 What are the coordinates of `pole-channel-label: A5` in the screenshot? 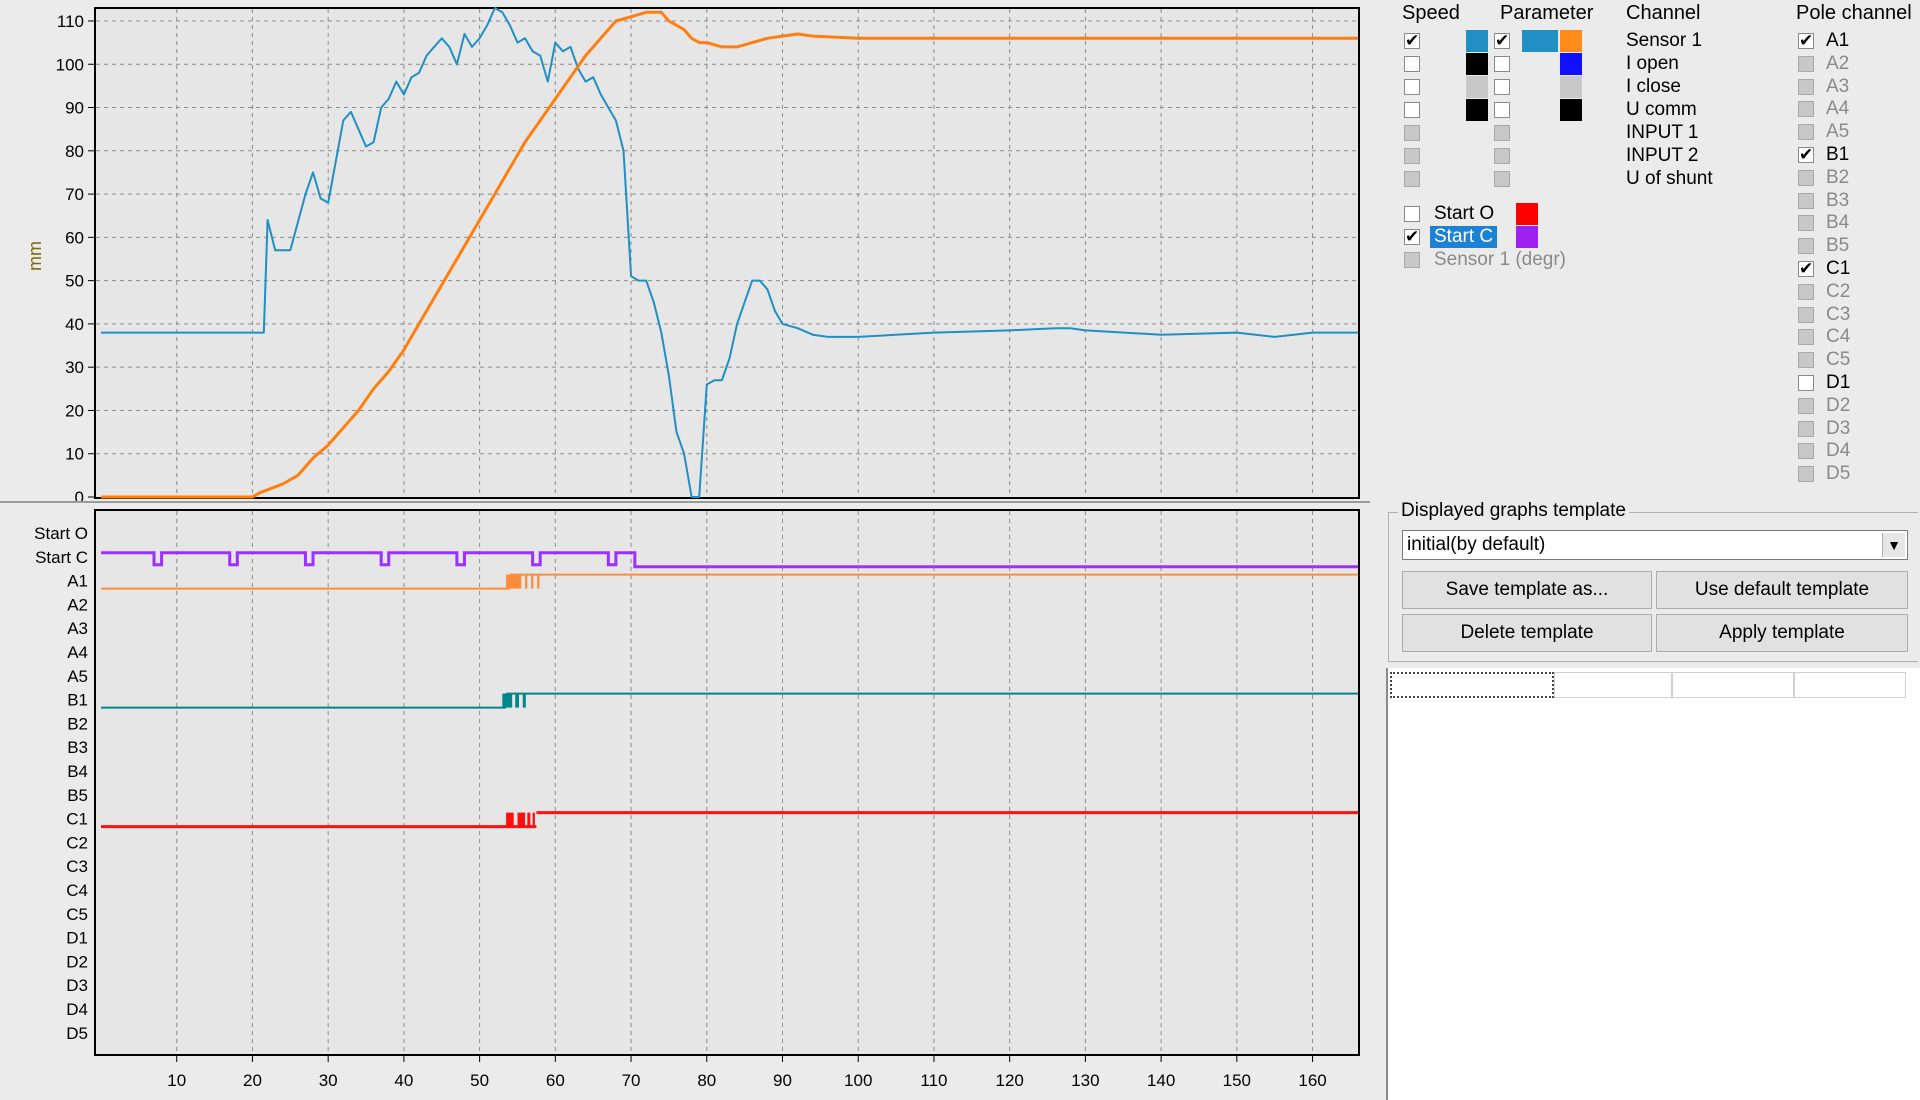 It's located at (1838, 132).